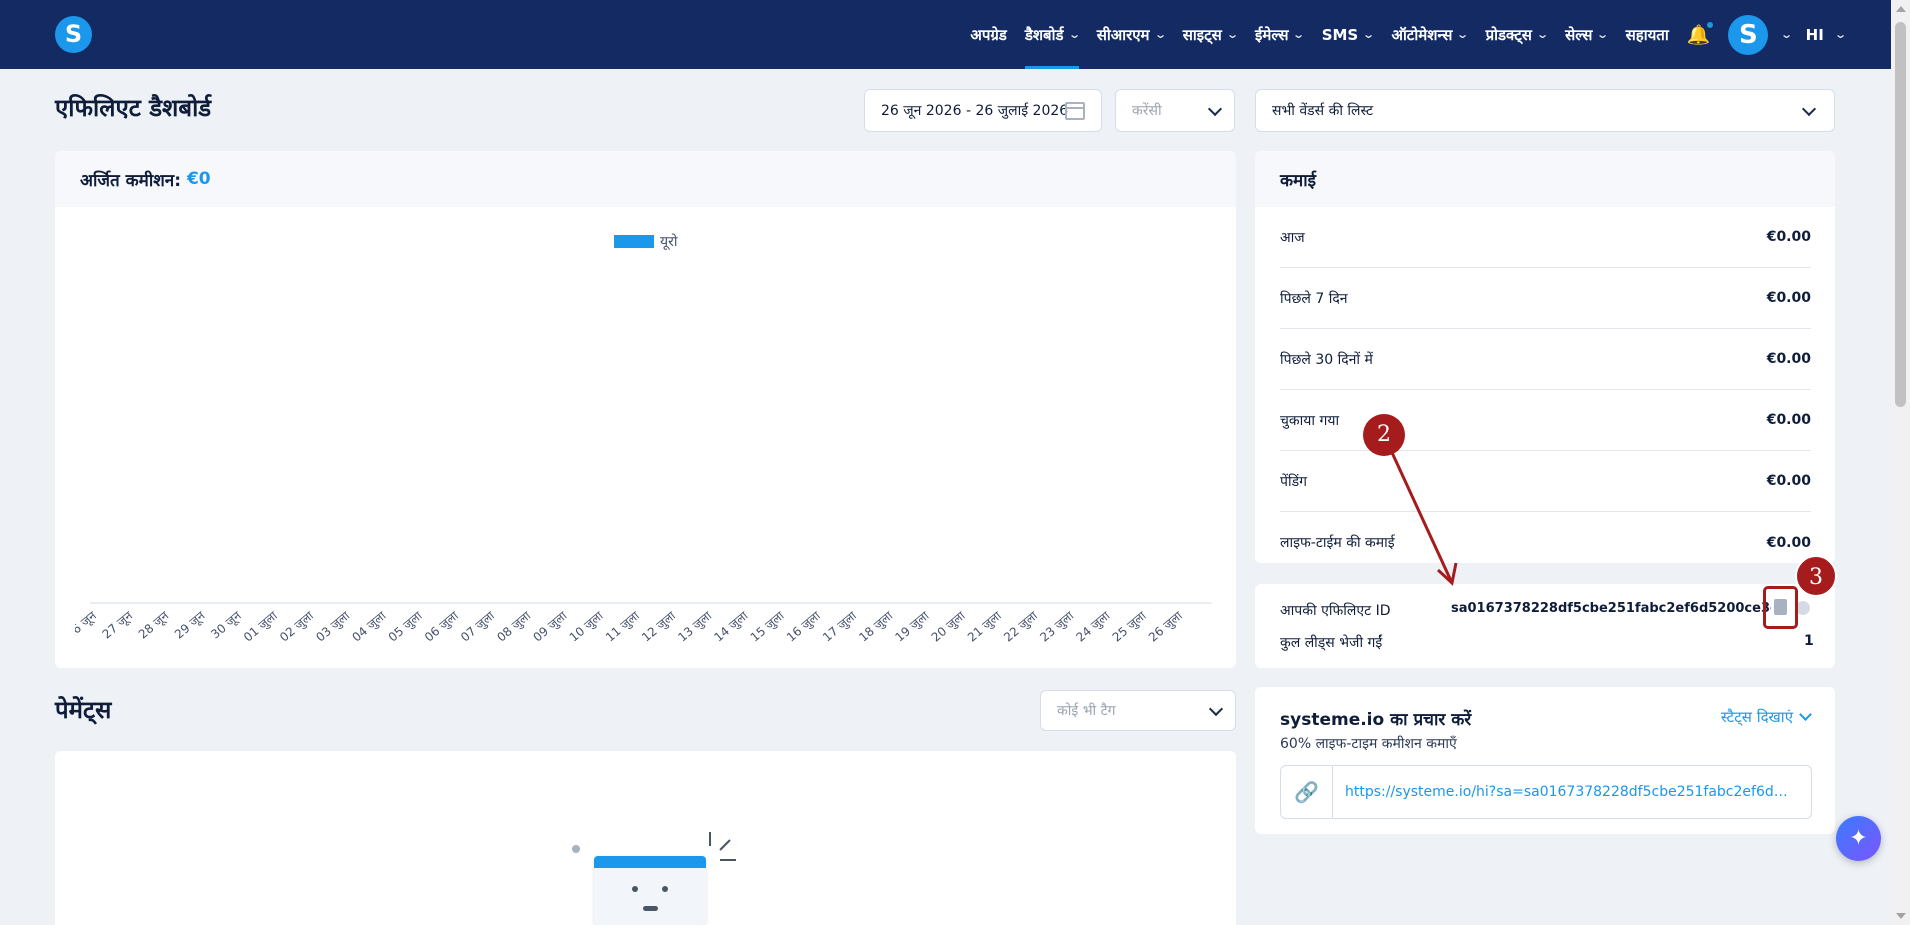 This screenshot has width=1910, height=925. What do you see at coordinates (1579, 34) in the screenshot?
I see `nav-item-label: सेल्स` at bounding box center [1579, 34].